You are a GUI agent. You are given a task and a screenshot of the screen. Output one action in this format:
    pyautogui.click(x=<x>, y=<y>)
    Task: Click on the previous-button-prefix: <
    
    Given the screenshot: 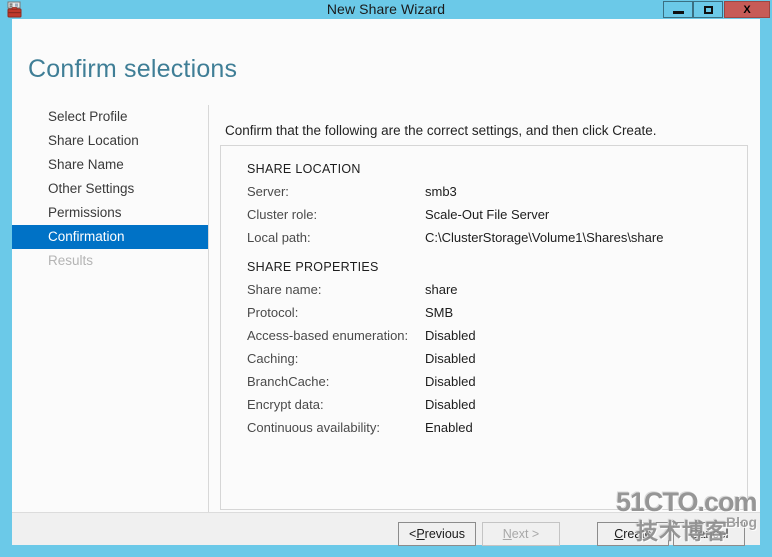 What is the action you would take?
    pyautogui.click(x=413, y=534)
    